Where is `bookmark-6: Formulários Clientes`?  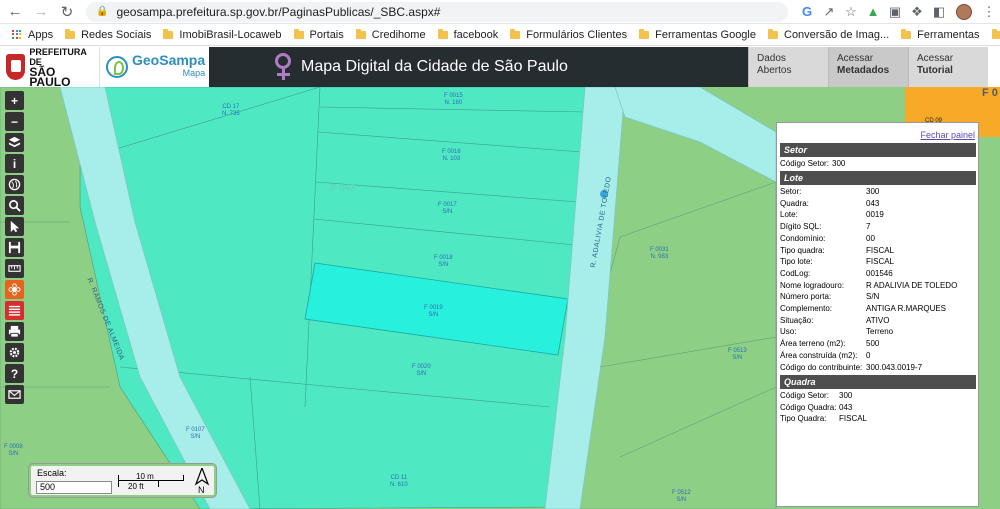 bookmark-6: Formulários Clientes is located at coordinates (568, 34).